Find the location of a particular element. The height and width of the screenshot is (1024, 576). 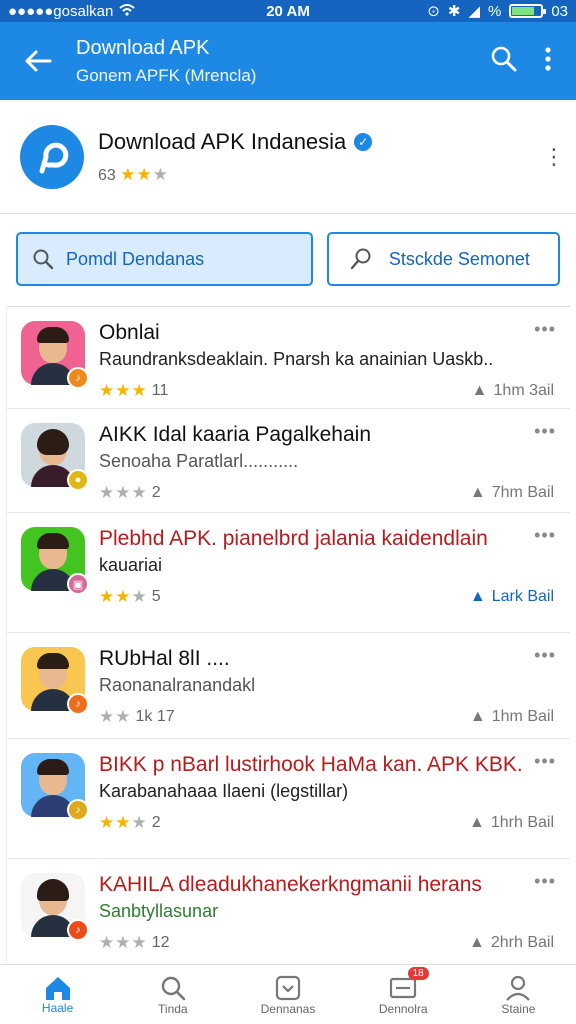

app-logo is located at coordinates (52, 156).